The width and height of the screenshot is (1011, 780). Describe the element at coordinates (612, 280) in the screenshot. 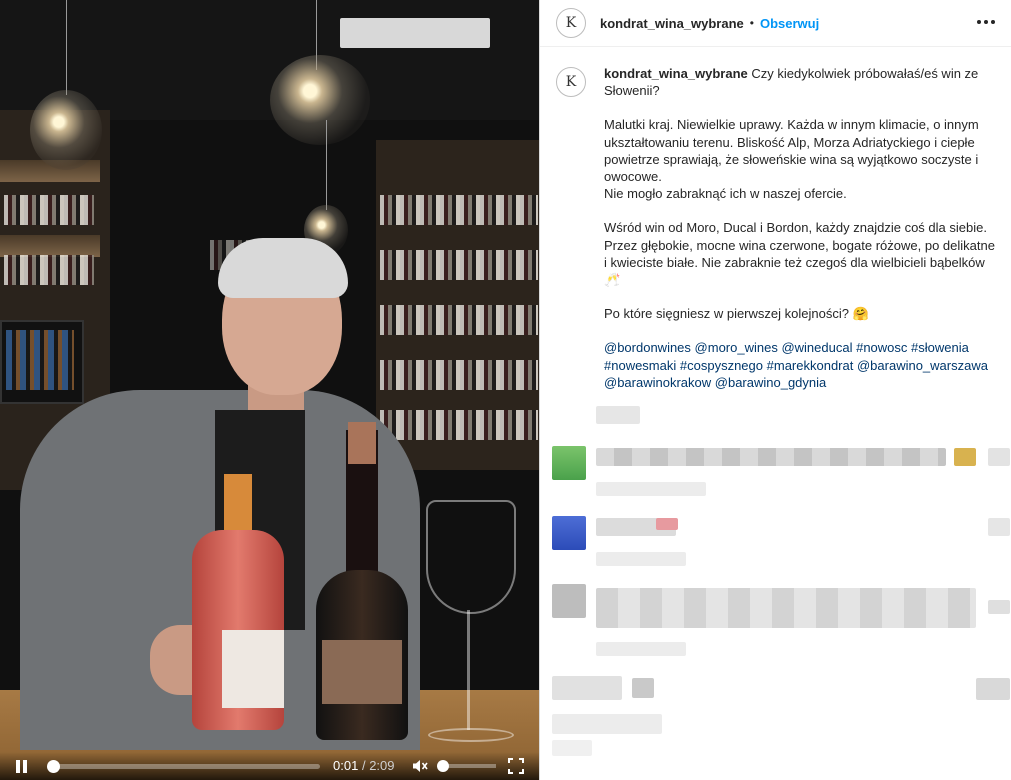

I see `clinking-glasses-emoji: 🥂` at that location.